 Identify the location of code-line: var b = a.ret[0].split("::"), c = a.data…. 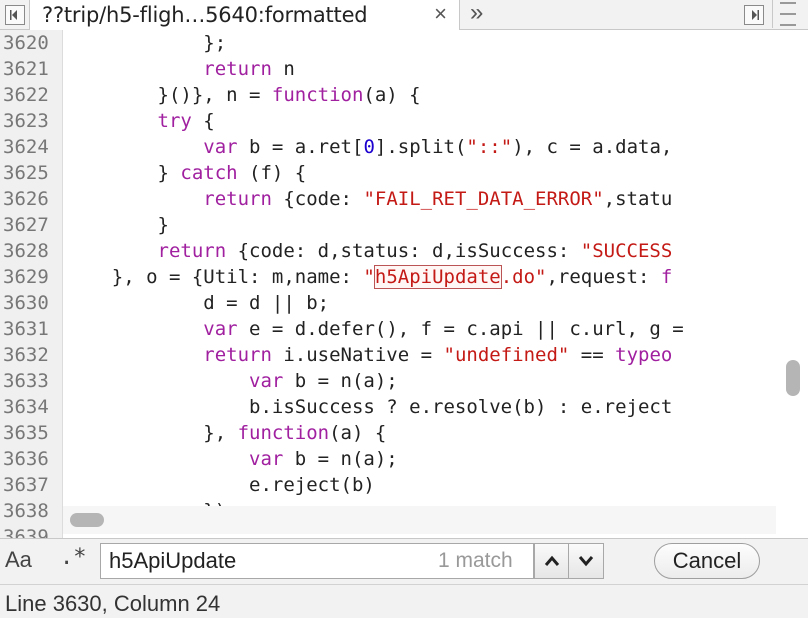
(369, 147).